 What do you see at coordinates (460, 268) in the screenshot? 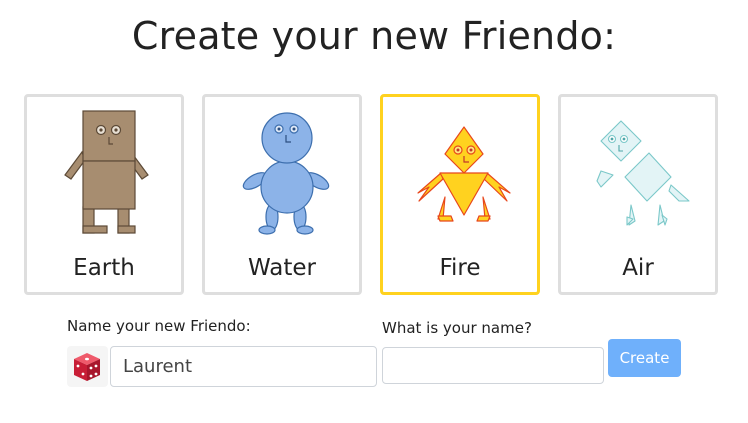
I see `card-label: Fire` at bounding box center [460, 268].